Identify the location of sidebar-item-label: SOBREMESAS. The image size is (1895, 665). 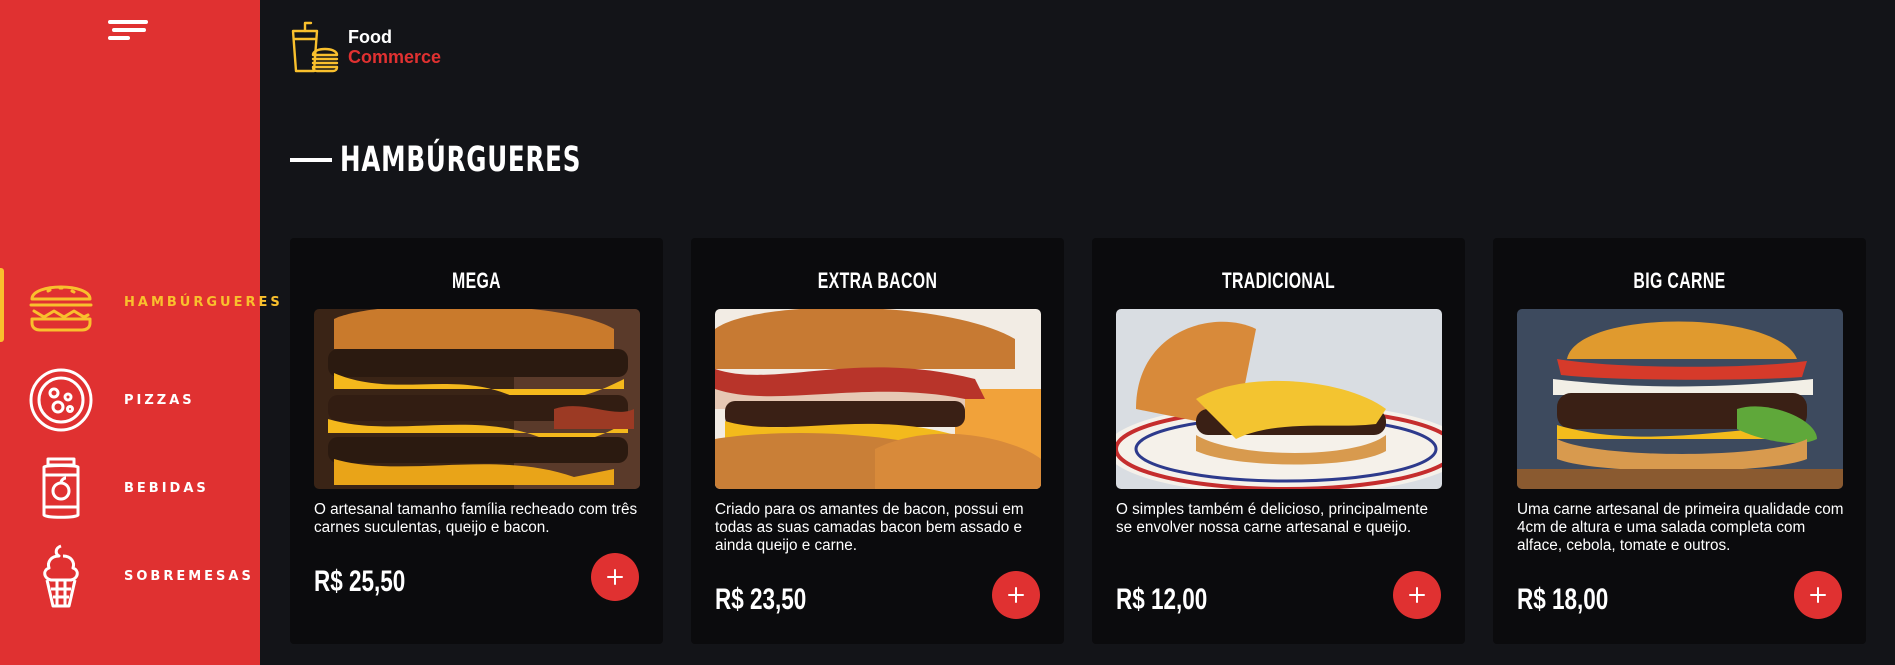
(189, 576).